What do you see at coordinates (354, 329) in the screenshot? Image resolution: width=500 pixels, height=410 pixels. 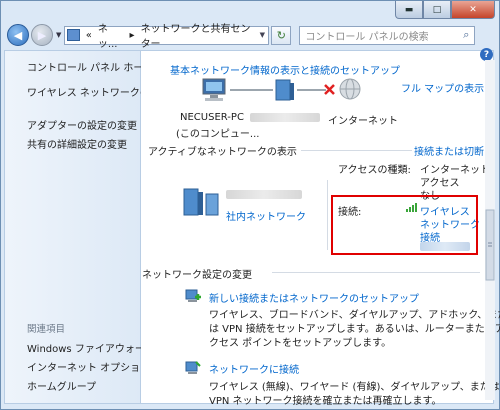 I see `task-new-connection-desc-2: は VPN 接続をセットアップします。あるいは、ルーターまたはア` at bounding box center [354, 329].